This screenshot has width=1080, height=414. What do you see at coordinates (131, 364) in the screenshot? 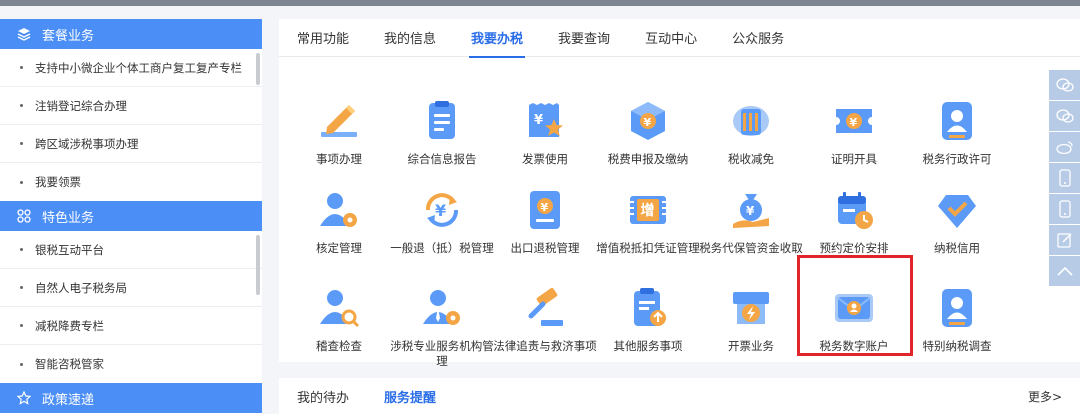
I see `sidebar-item-smart-advisor: 智能咨税管家` at bounding box center [131, 364].